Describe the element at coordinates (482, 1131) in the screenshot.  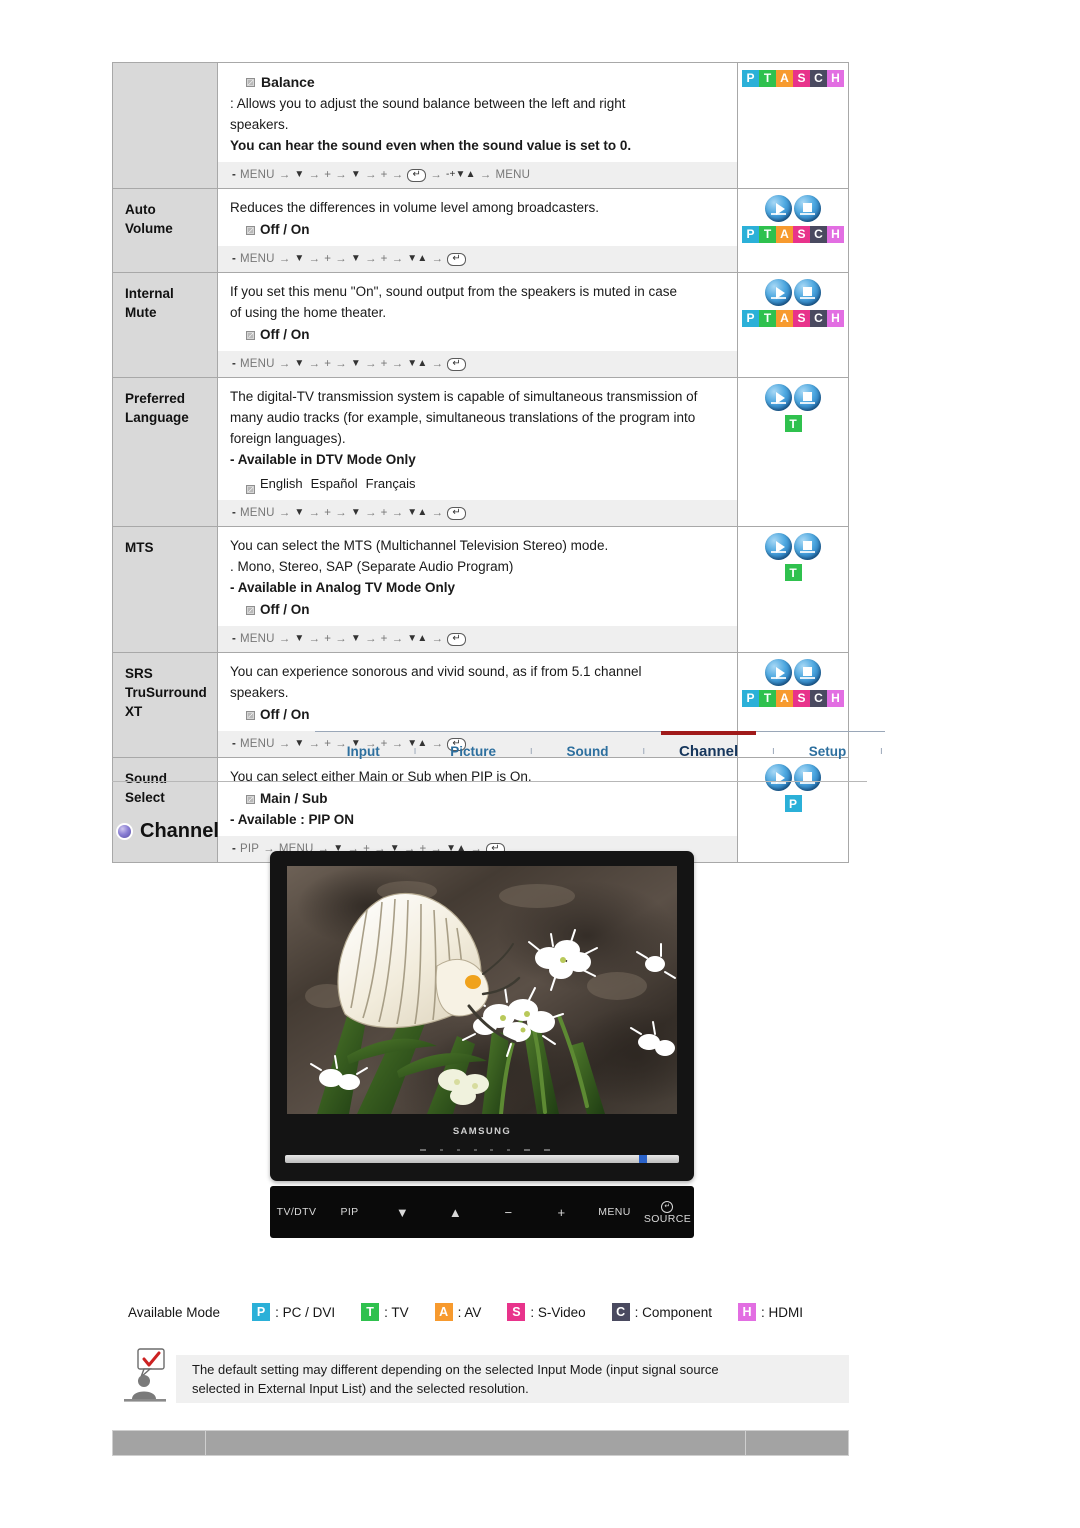
I see `monitor-brand: SAMSUNG` at that location.